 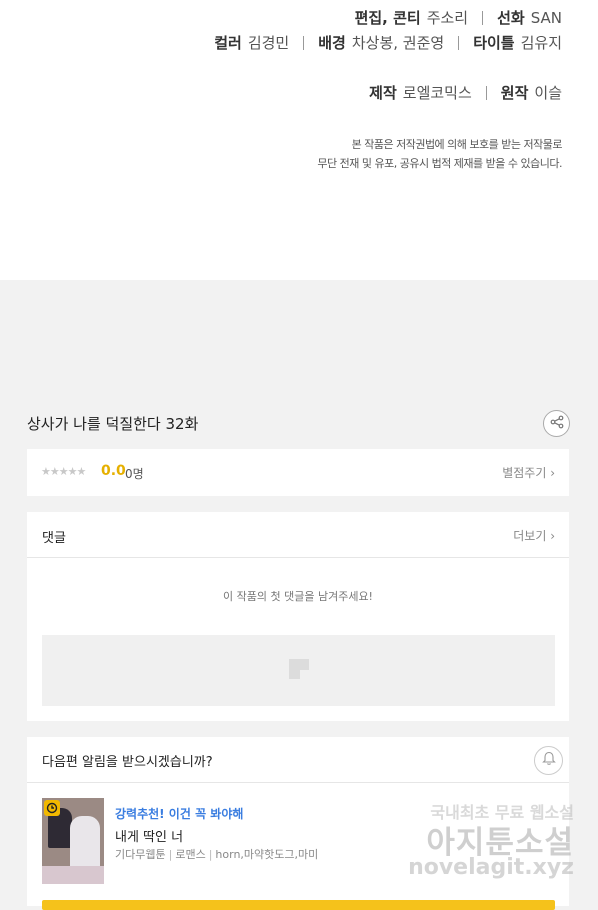 What do you see at coordinates (494, 842) in the screenshot?
I see `watermark: 국내최초 무료 웹소설 아지툰소설 novelagit.xyz` at bounding box center [494, 842].